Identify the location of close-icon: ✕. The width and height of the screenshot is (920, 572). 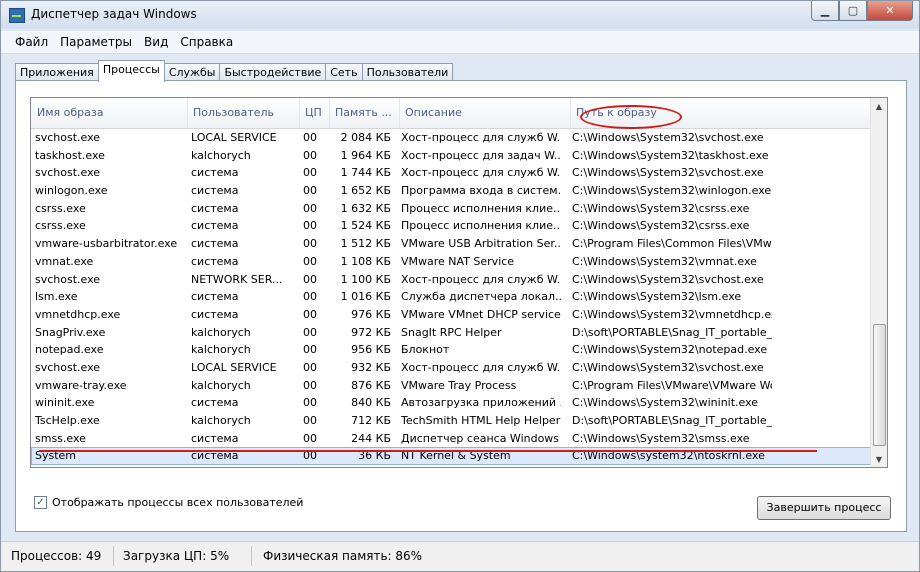
(890, 10).